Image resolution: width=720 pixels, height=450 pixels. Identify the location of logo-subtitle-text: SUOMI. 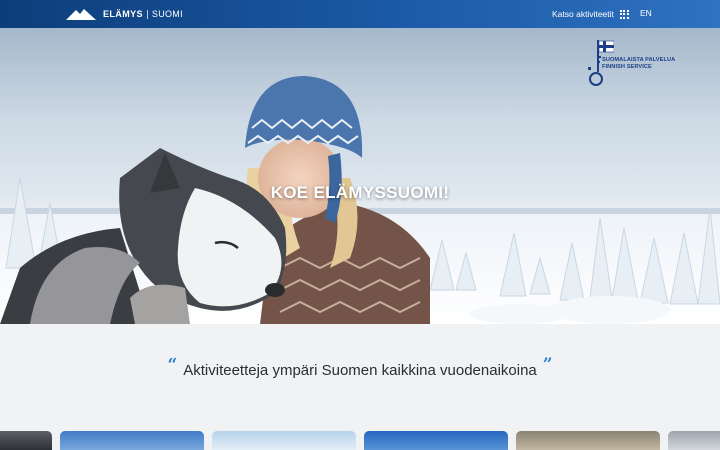
(167, 14).